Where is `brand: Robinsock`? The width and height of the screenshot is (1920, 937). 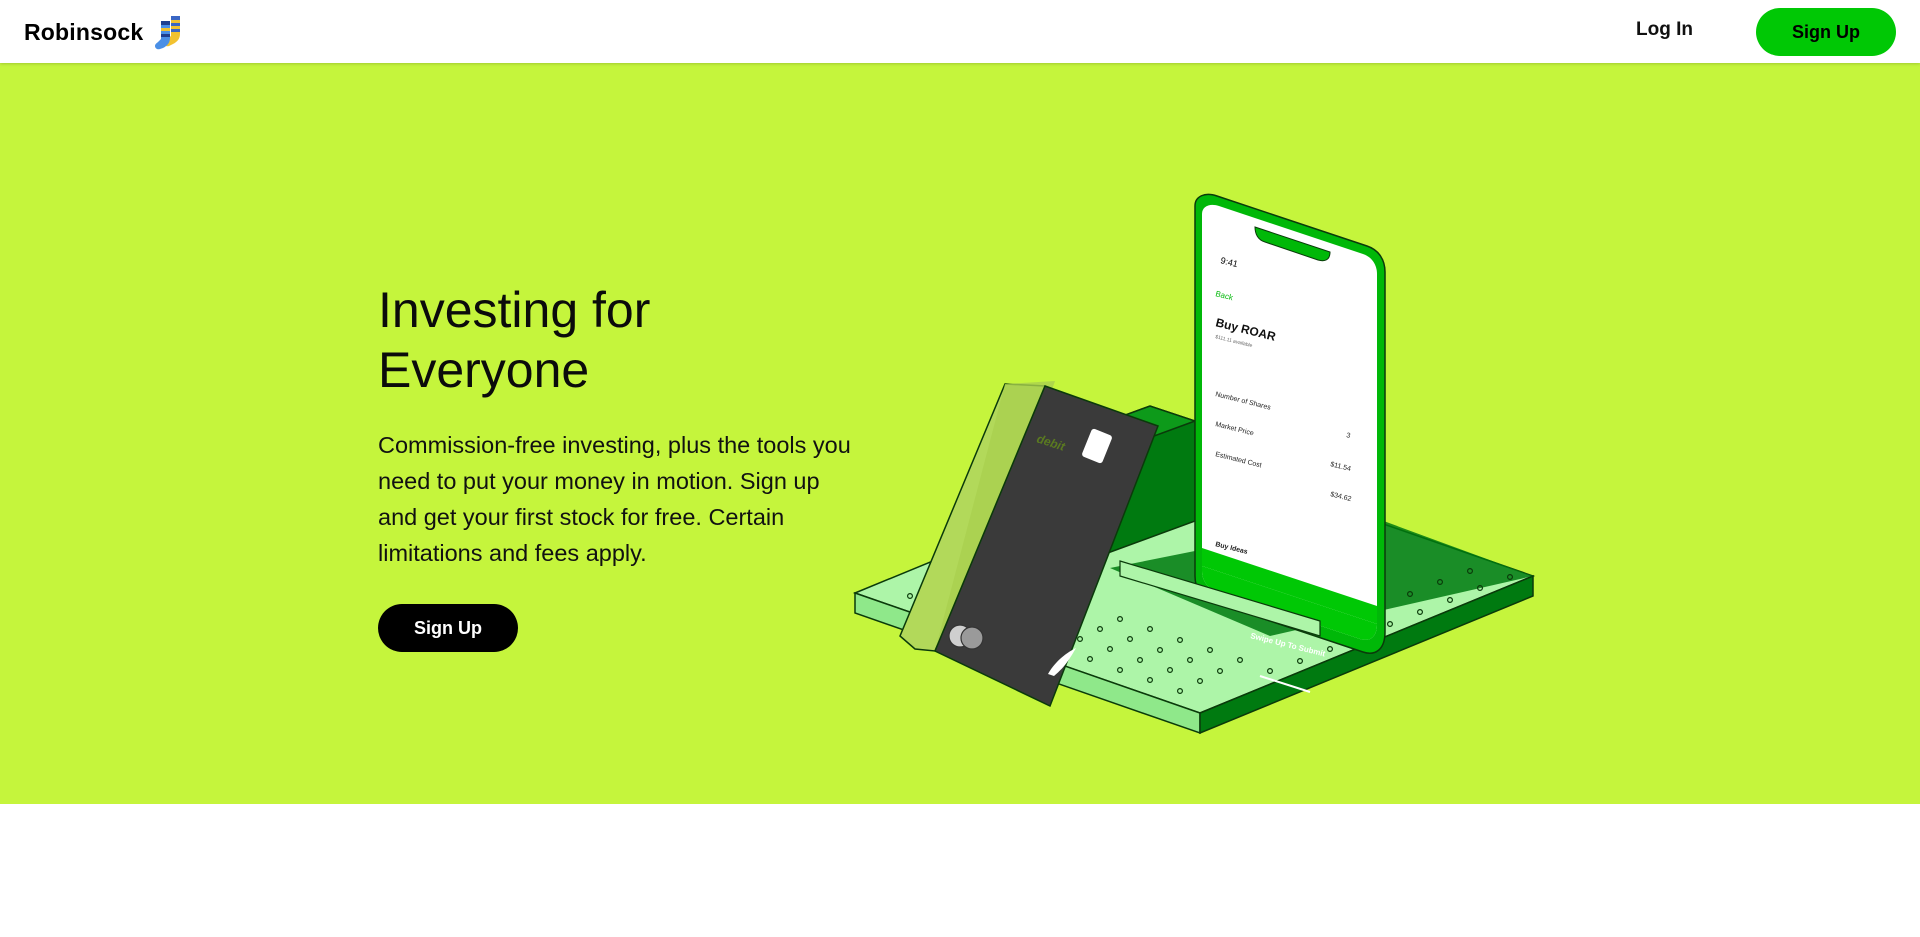 brand: Robinsock is located at coordinates (105, 32).